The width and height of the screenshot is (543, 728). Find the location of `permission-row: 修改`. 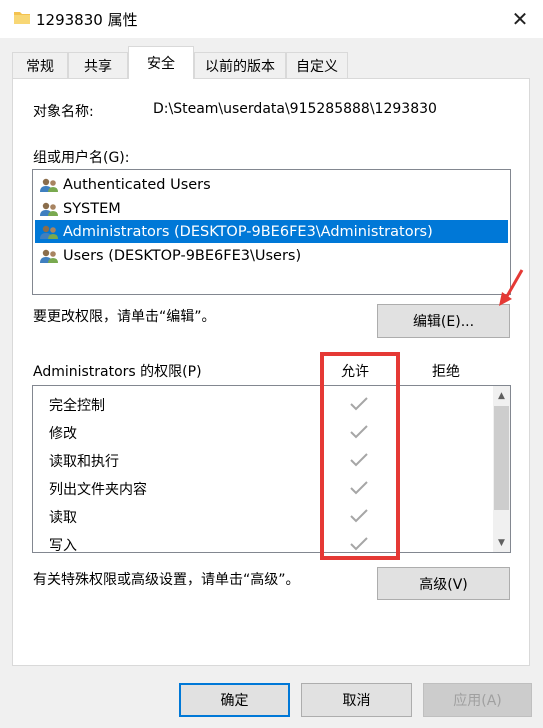

permission-row: 修改 is located at coordinates (63, 433).